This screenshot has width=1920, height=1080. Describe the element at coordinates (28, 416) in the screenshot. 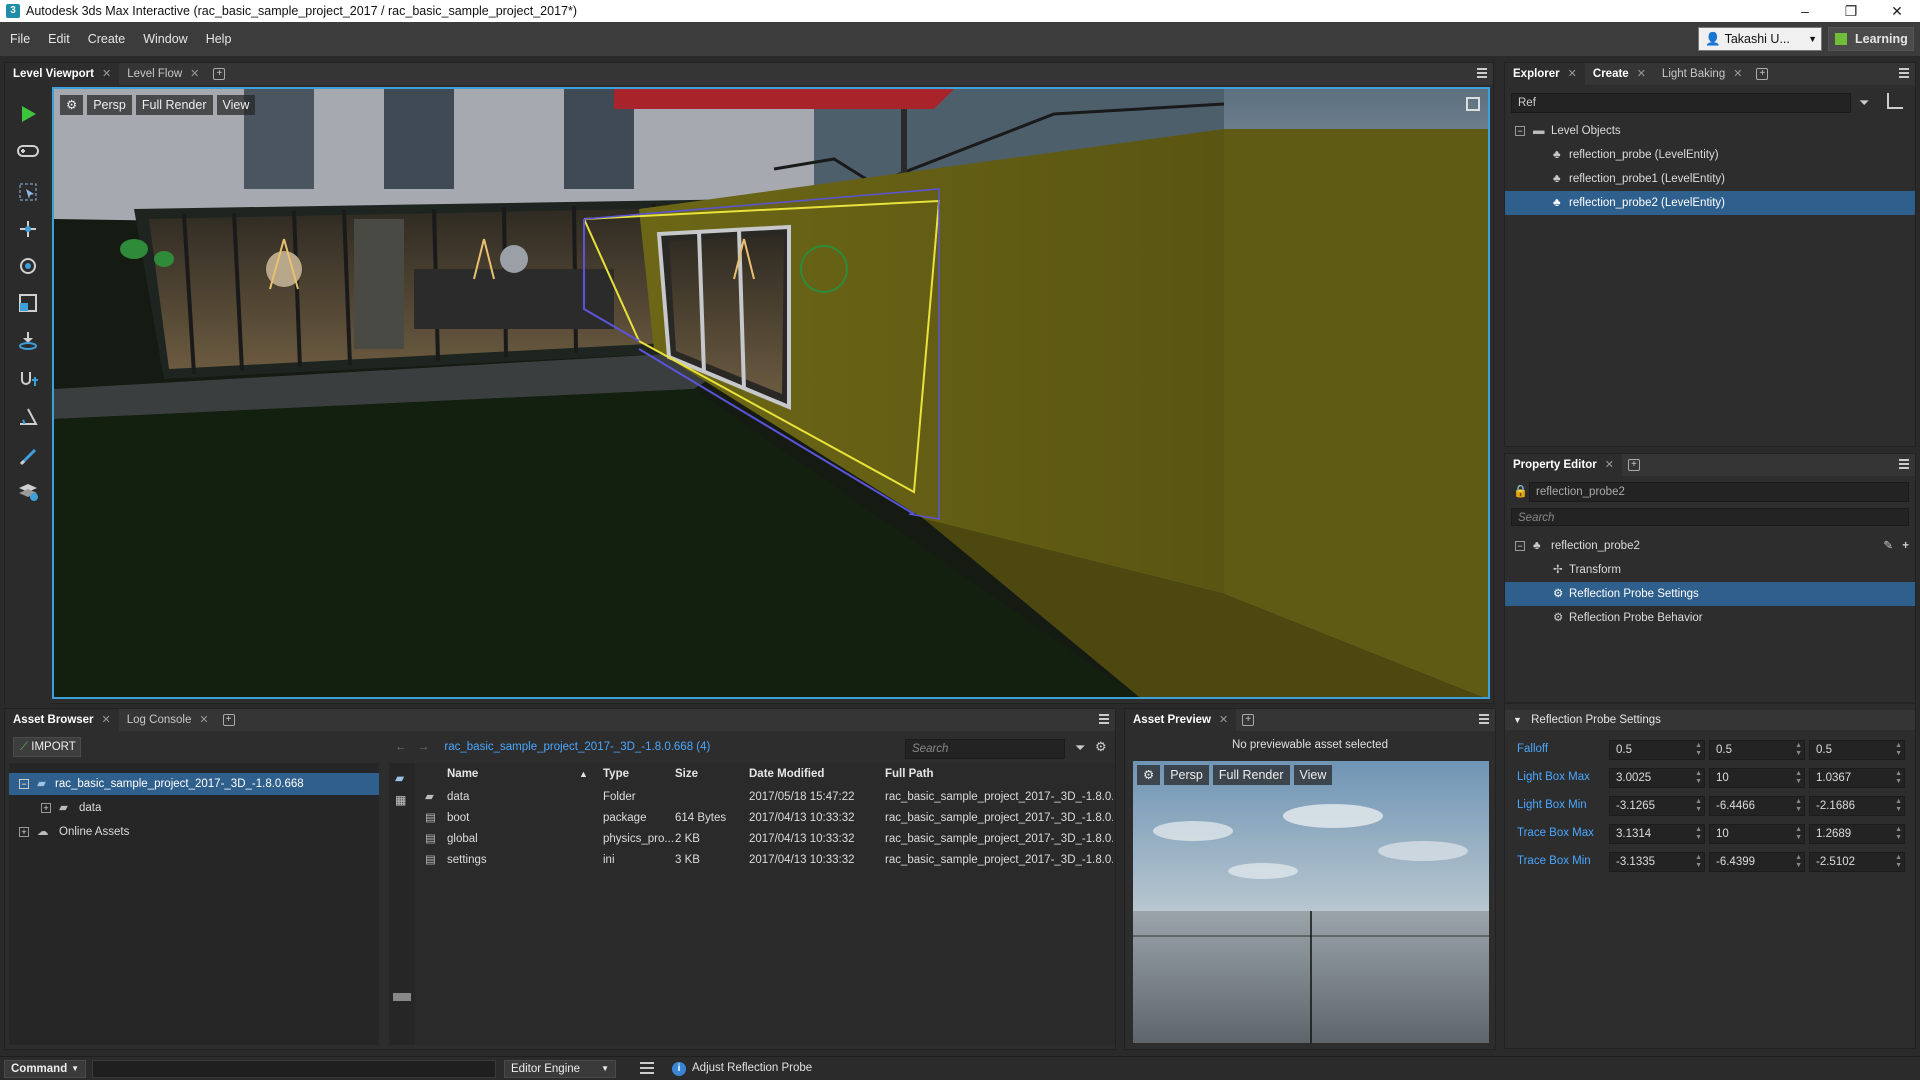

I see `measure-tool-icon` at that location.